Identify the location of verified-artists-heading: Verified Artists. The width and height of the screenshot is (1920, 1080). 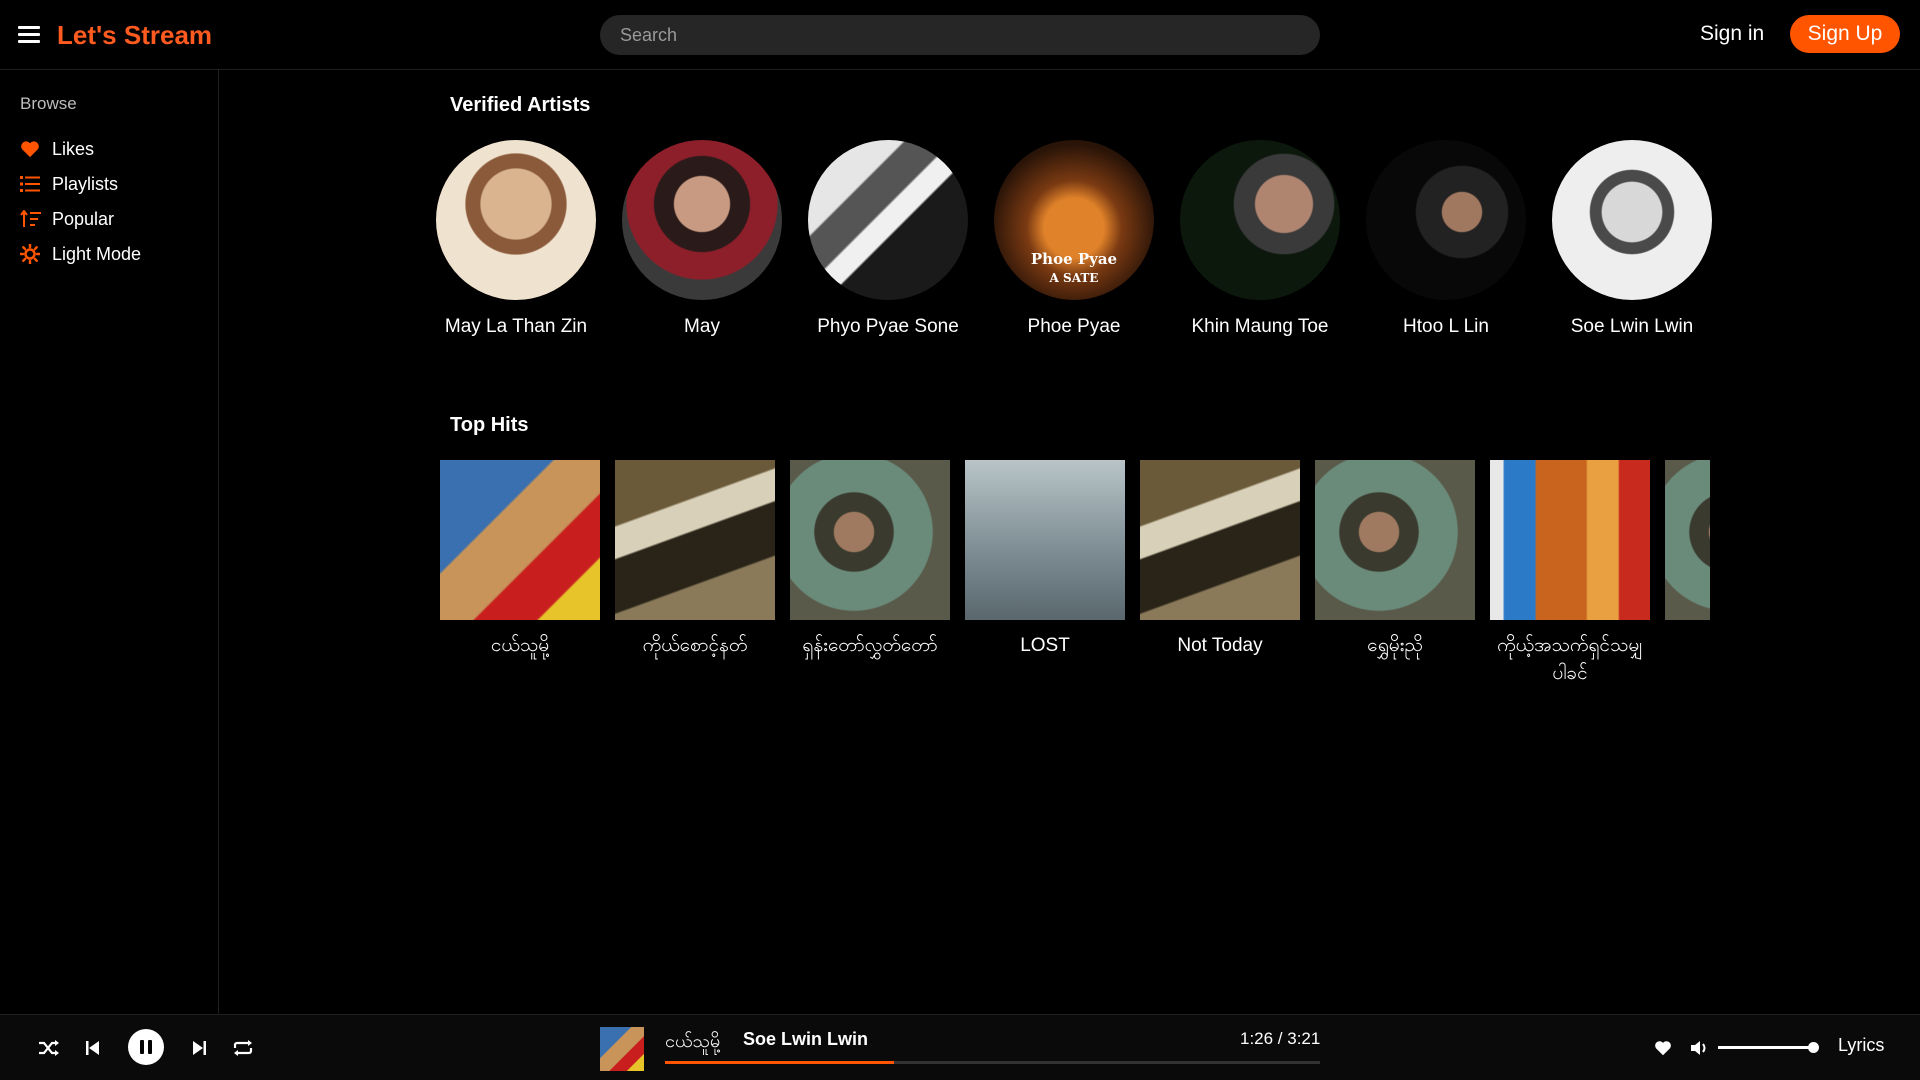
(520, 105).